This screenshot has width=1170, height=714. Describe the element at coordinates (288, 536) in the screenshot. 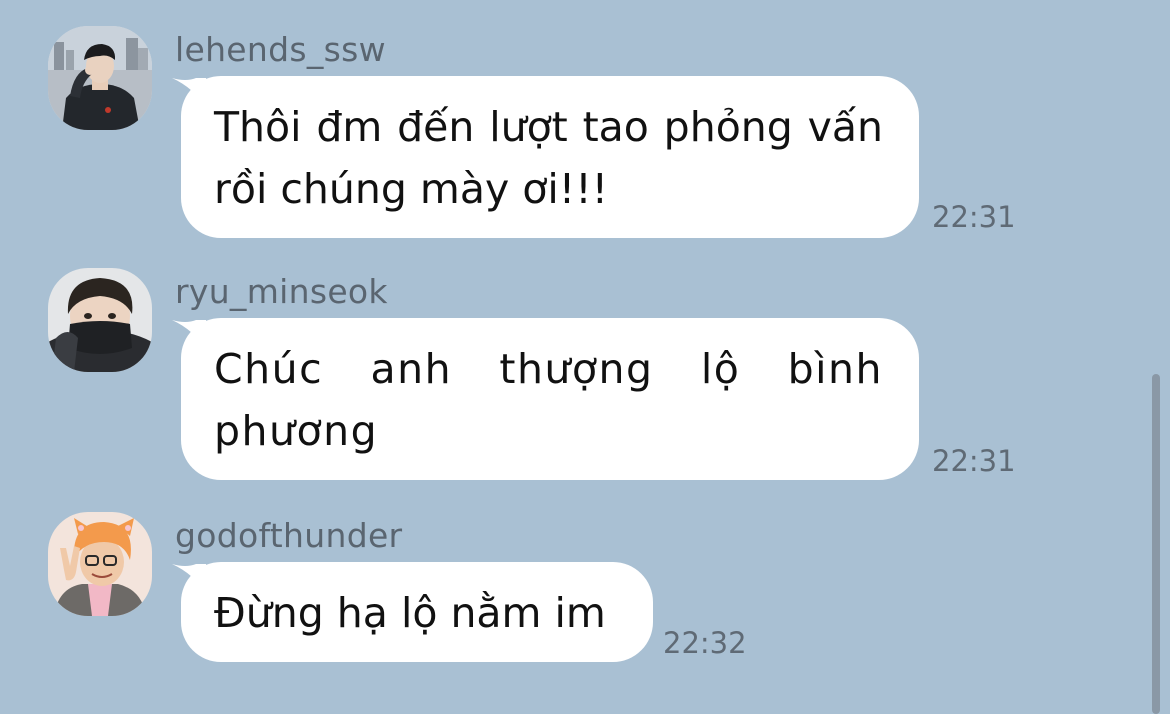

I see `username: godofthunder` at that location.